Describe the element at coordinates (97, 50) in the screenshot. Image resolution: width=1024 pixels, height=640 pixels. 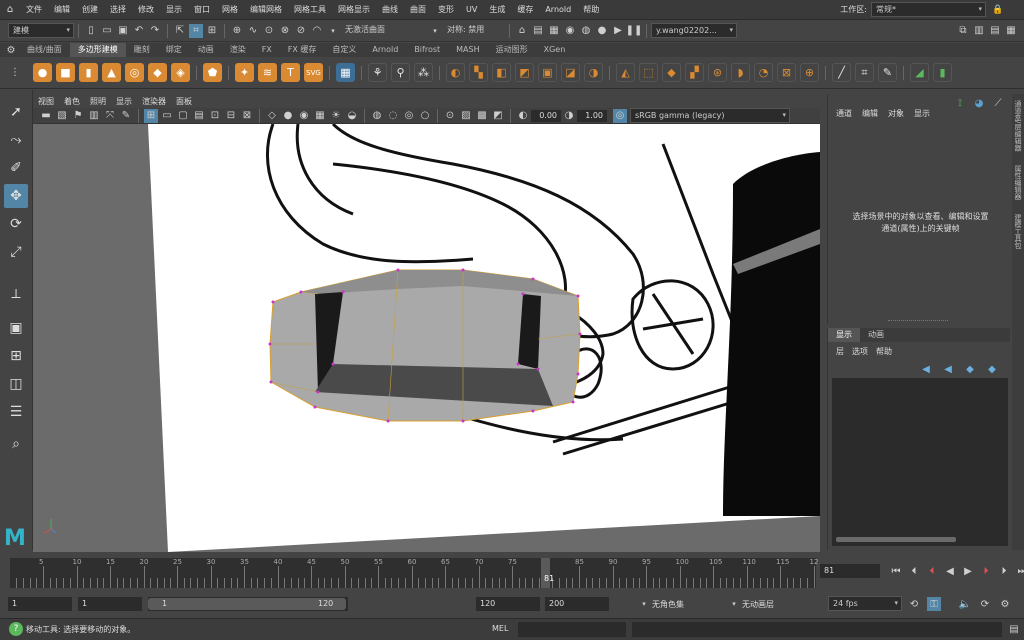
I see `shelf-tab-polygon-modeling: 多边形建模` at that location.